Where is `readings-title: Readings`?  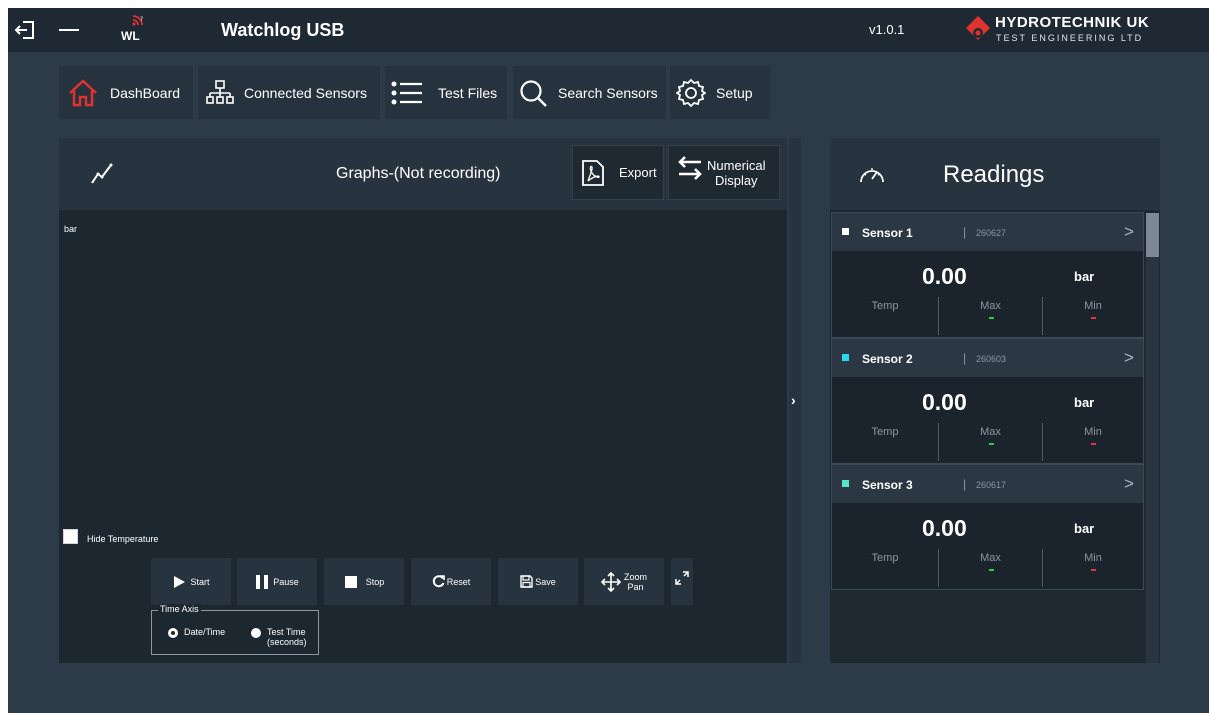 readings-title: Readings is located at coordinates (994, 174).